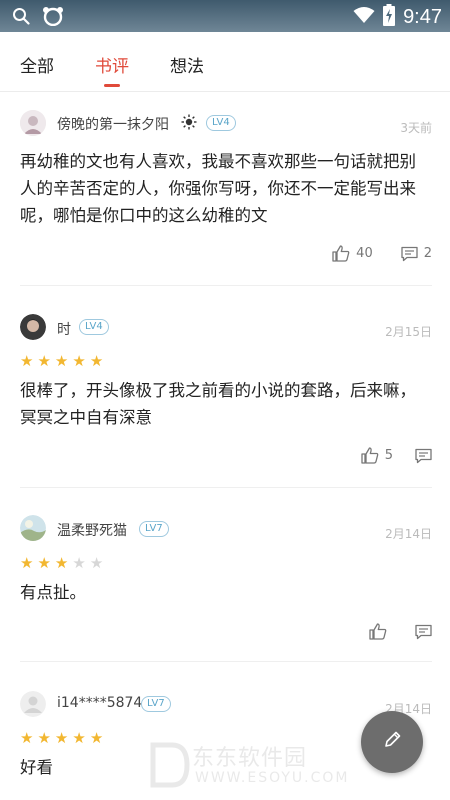  I want to click on comment-count: 2, so click(427, 253).